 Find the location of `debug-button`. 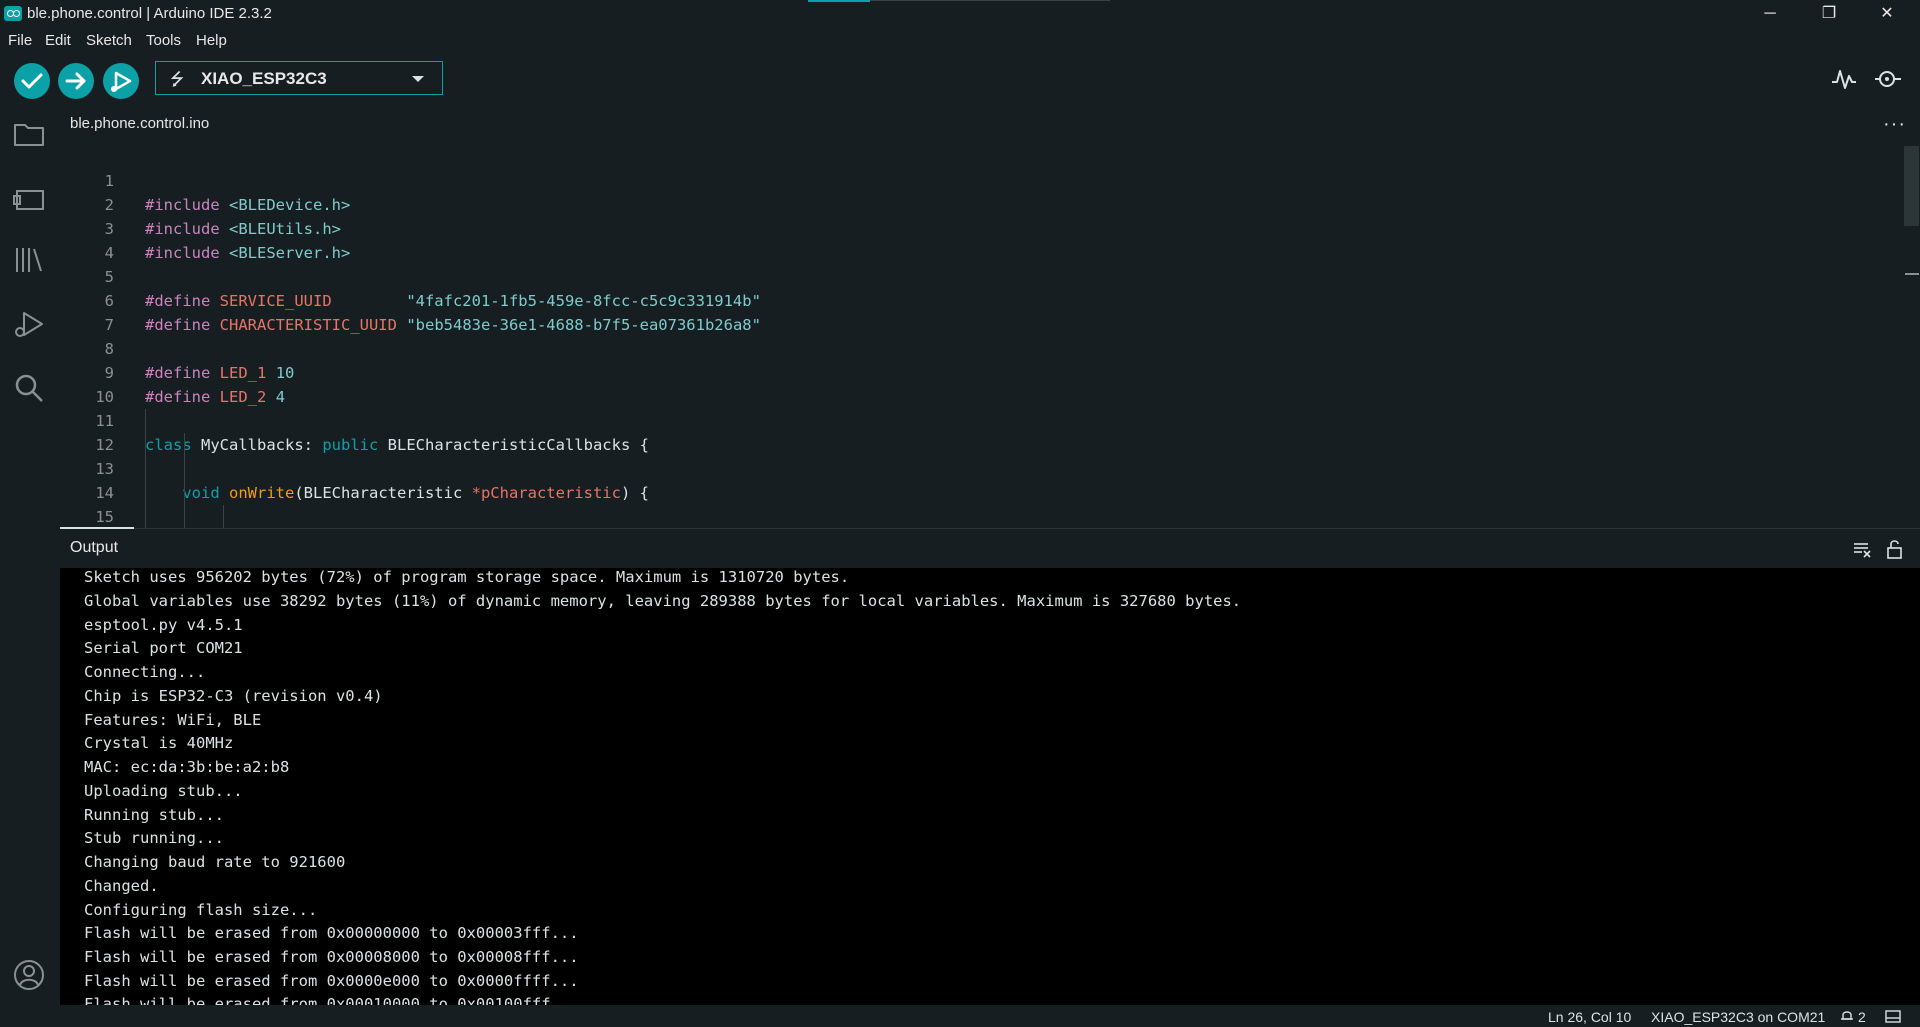

debug-button is located at coordinates (121, 81).